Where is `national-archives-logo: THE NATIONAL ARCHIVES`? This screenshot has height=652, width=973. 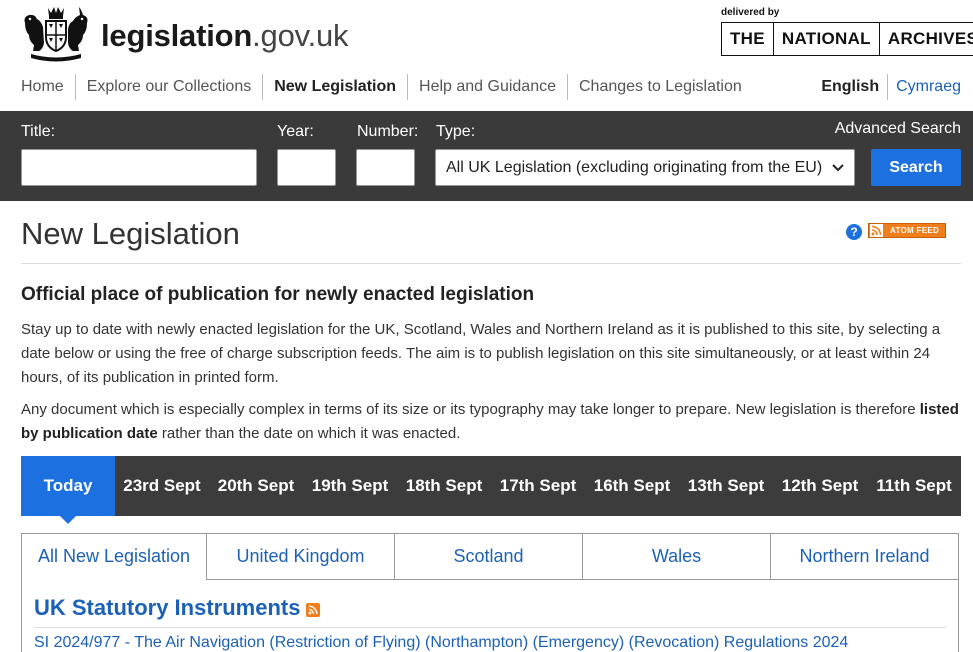 national-archives-logo: THE NATIONAL ARCHIVES is located at coordinates (847, 39).